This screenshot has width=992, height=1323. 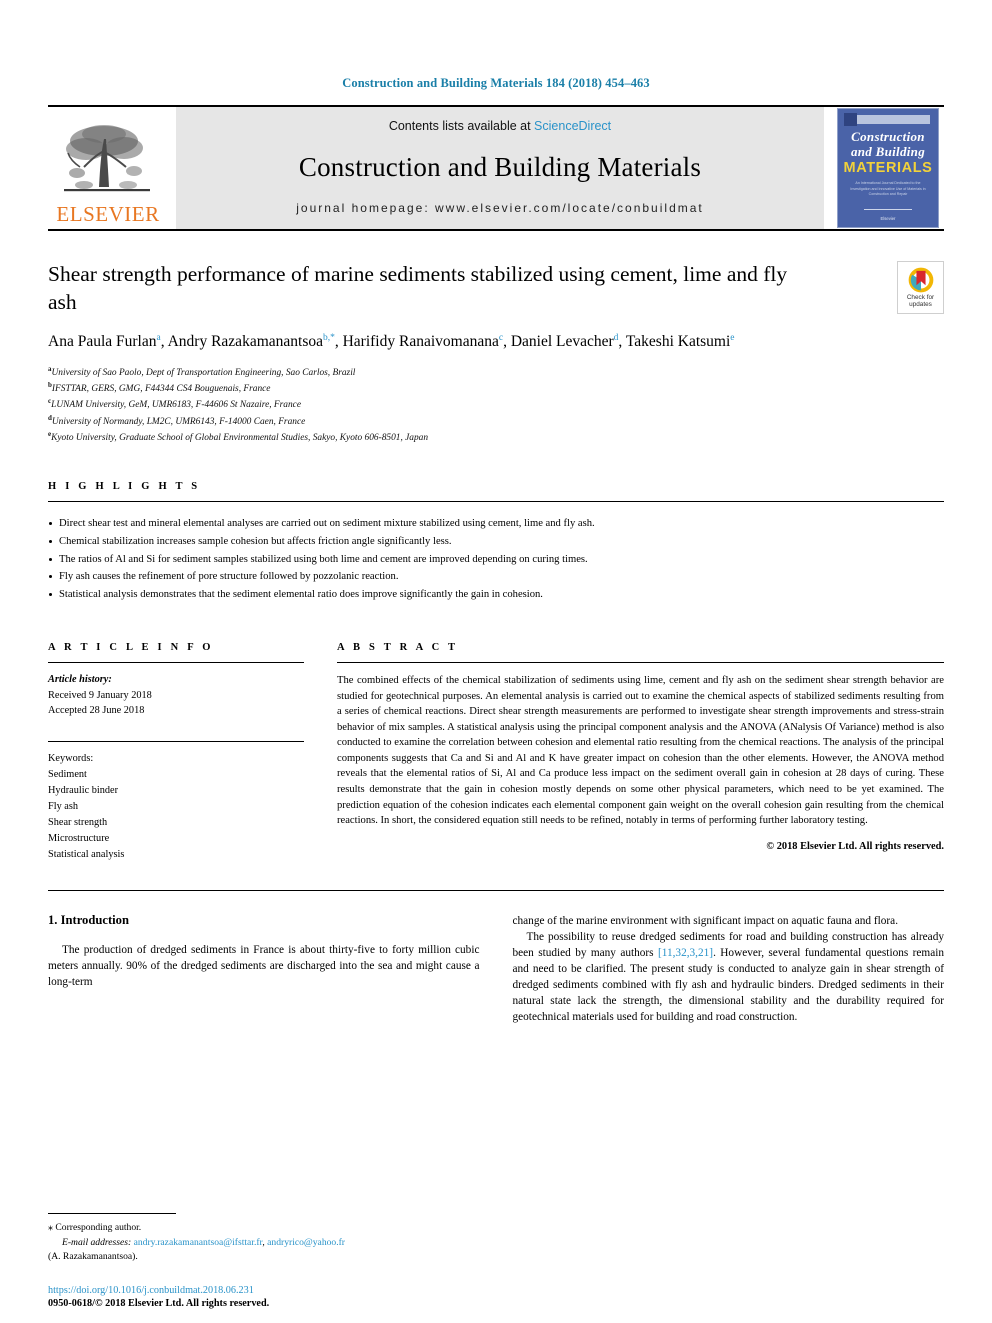 What do you see at coordinates (78, 822) in the screenshot?
I see `keyword-item: Shear strength` at bounding box center [78, 822].